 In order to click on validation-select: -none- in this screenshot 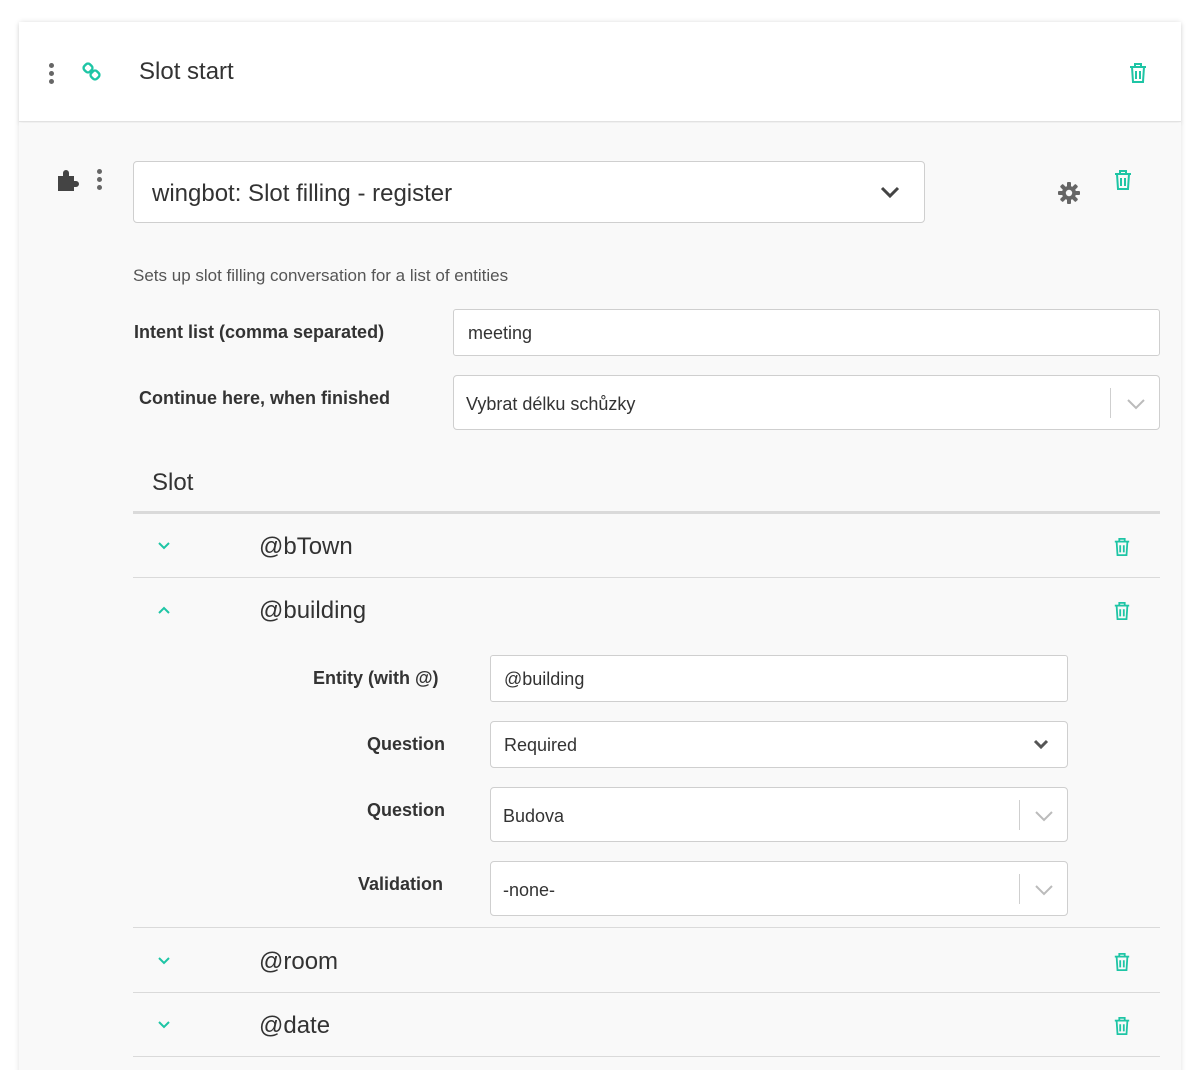, I will do `click(779, 888)`.